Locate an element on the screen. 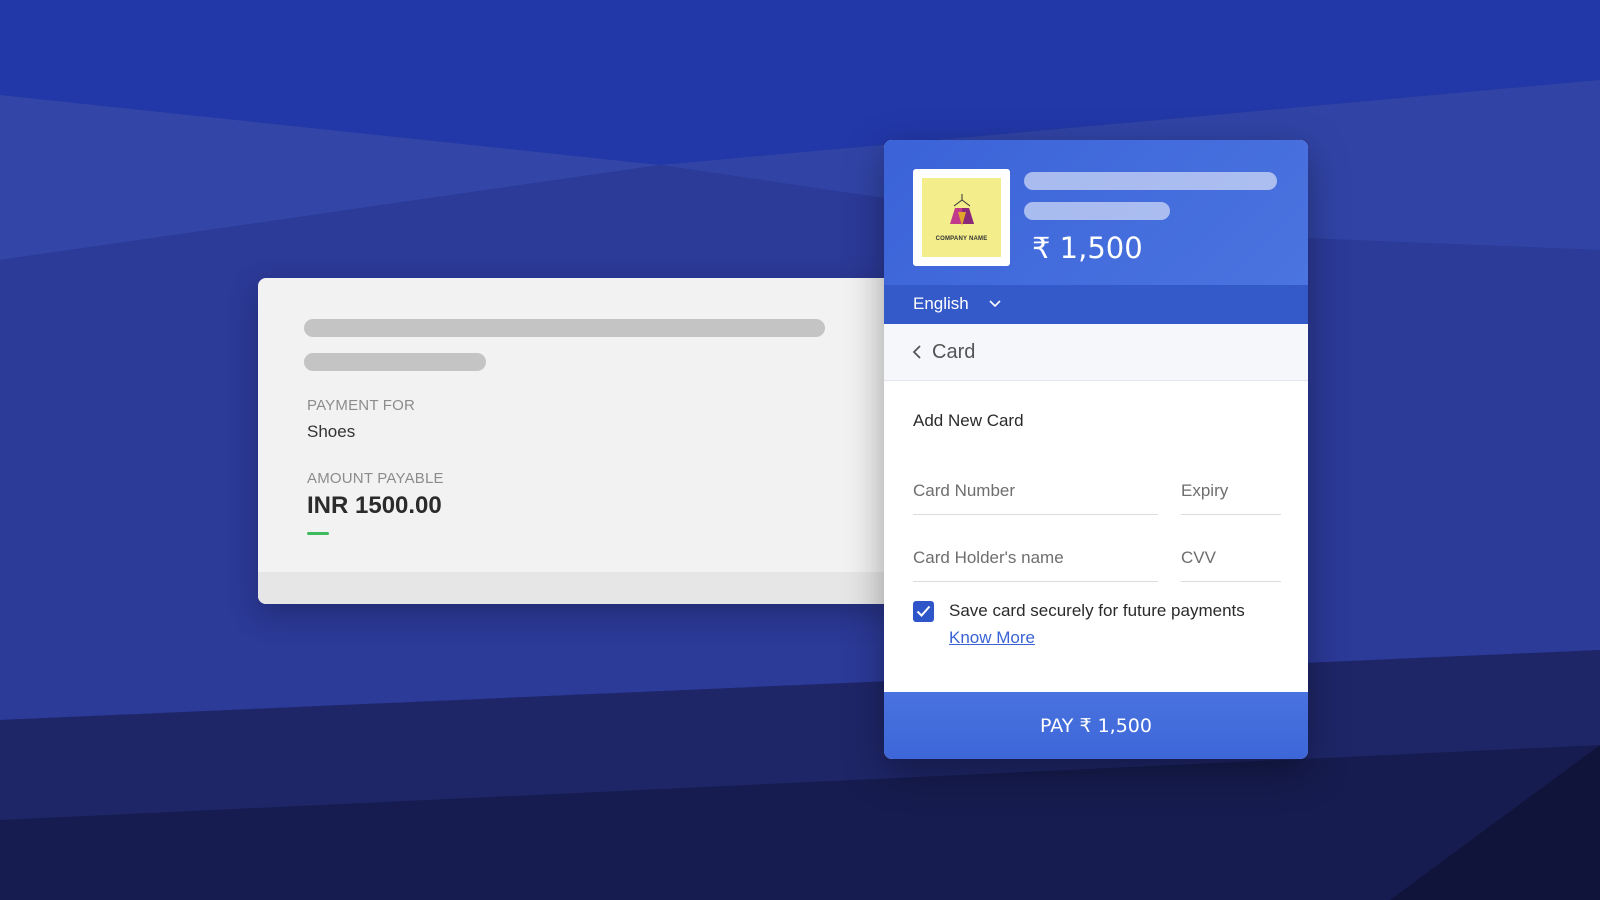 This screenshot has width=1600, height=900. summary-footer is located at coordinates (573, 588).